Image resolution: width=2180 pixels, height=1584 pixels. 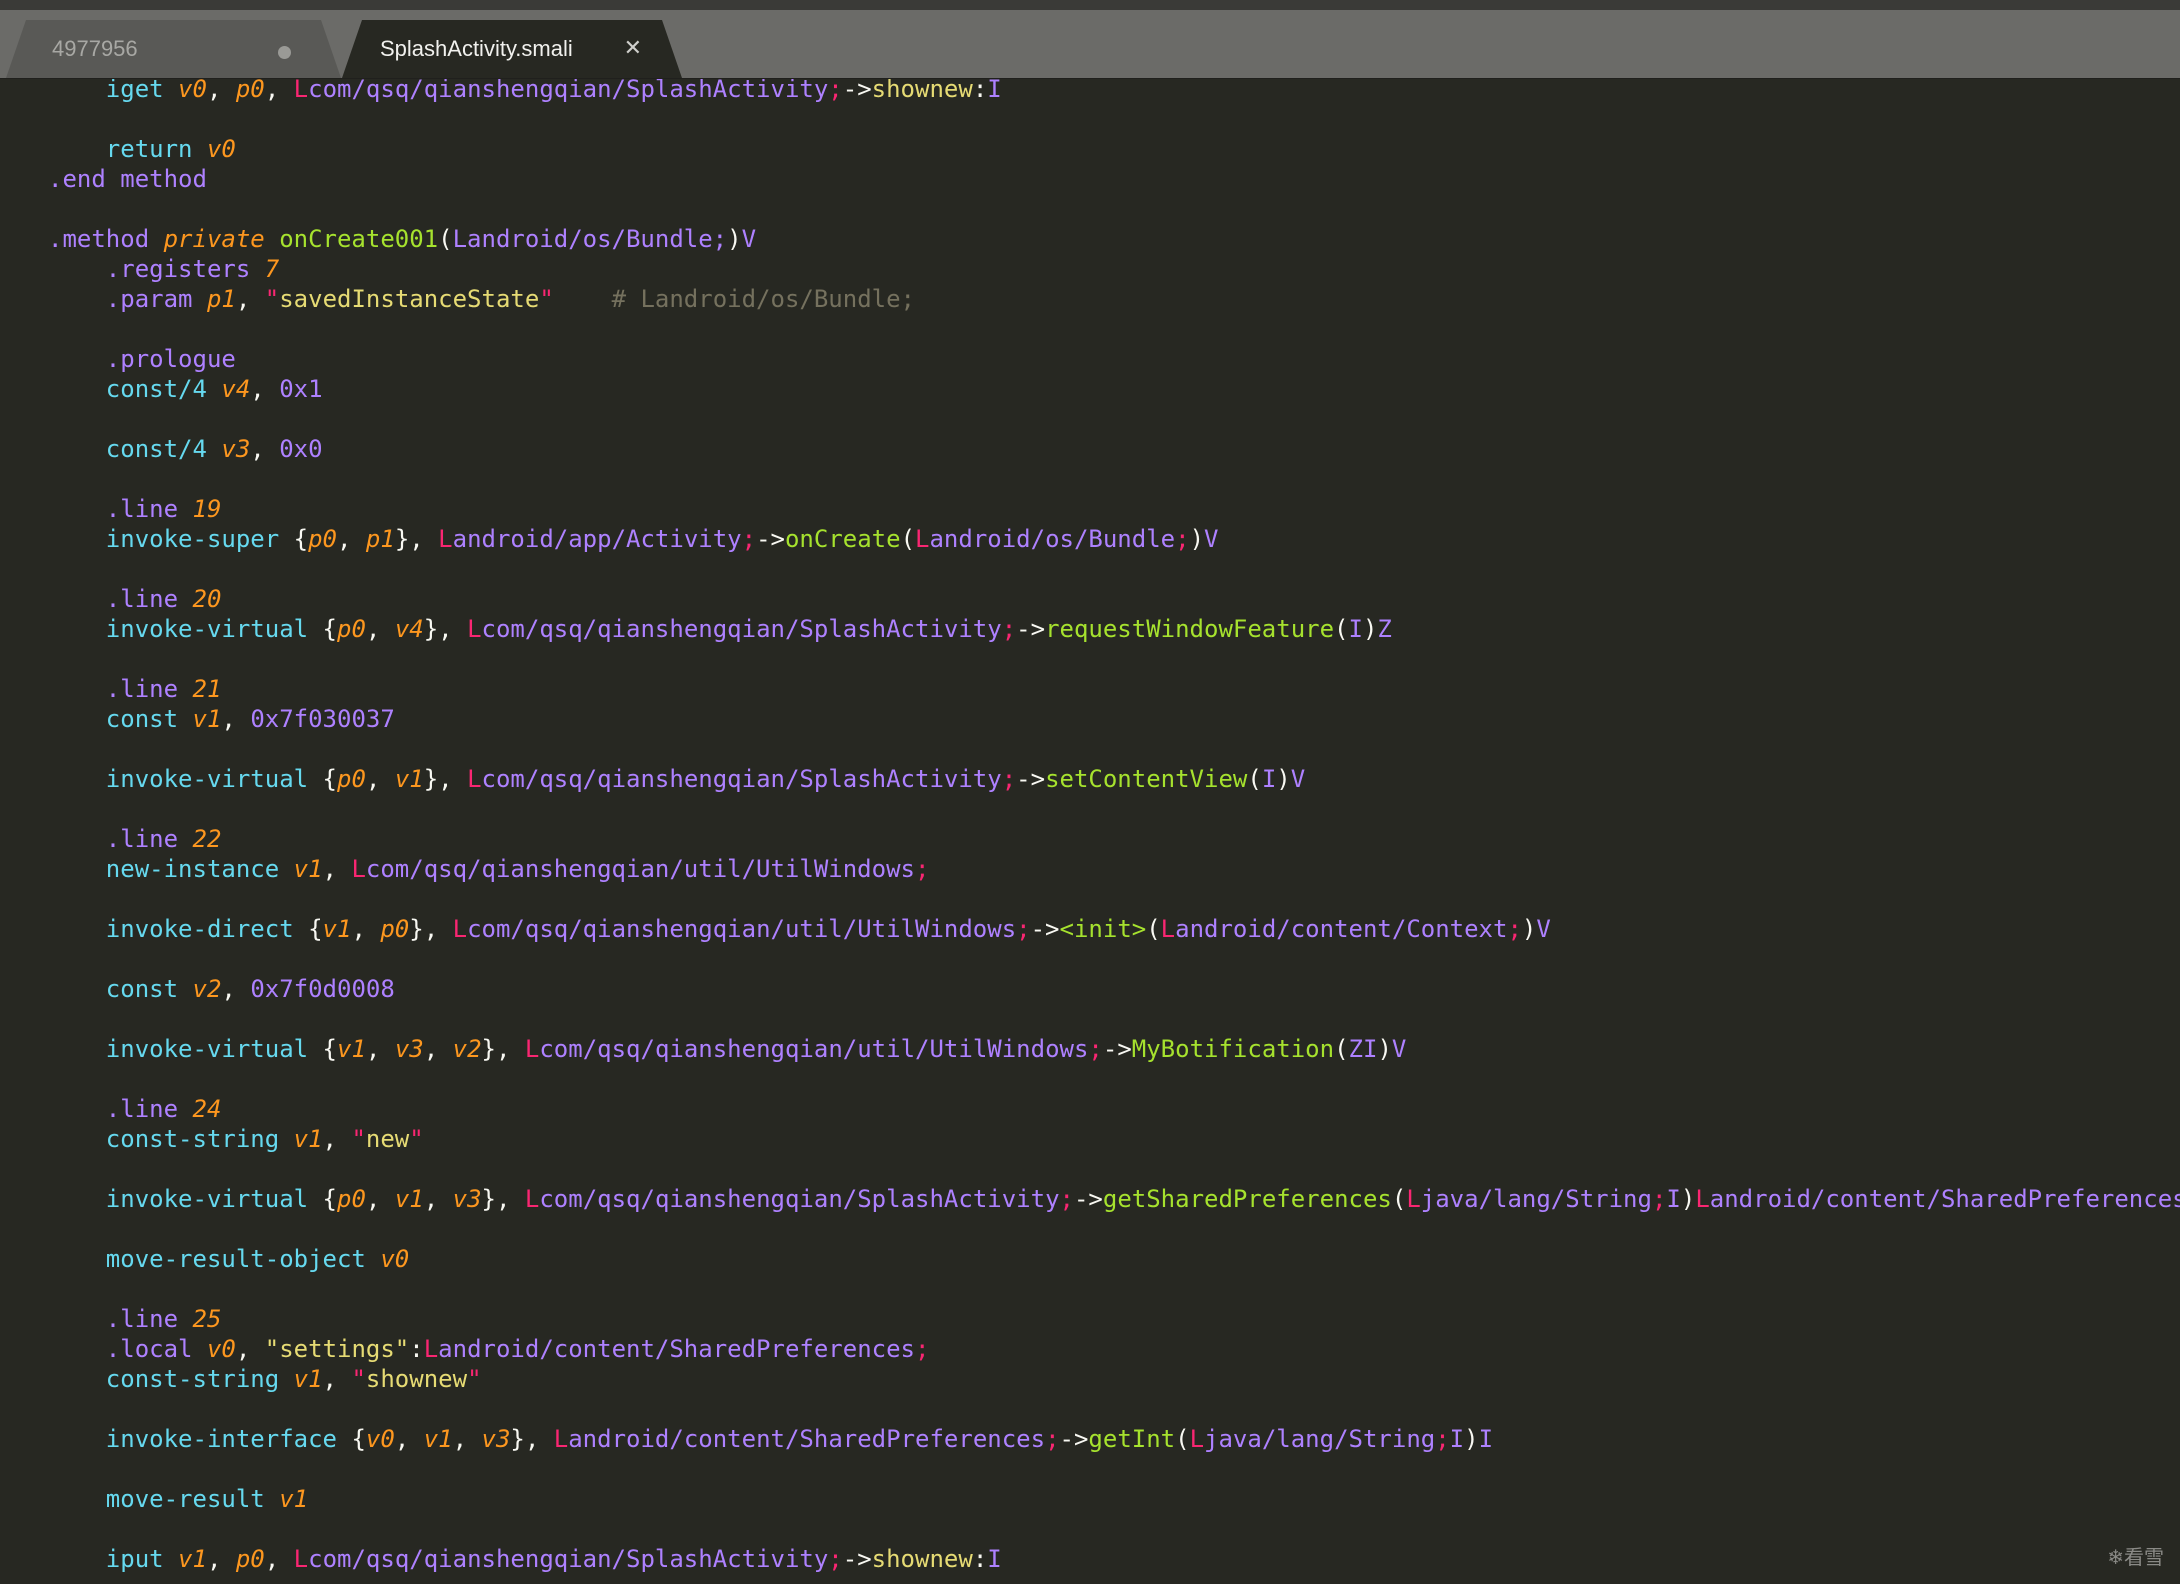 I want to click on code-line: .line 20, so click(x=1114, y=599).